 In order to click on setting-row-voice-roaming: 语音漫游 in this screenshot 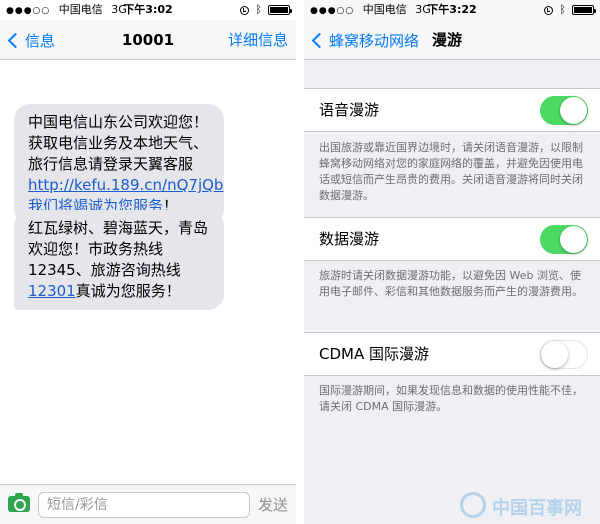, I will do `click(452, 110)`.